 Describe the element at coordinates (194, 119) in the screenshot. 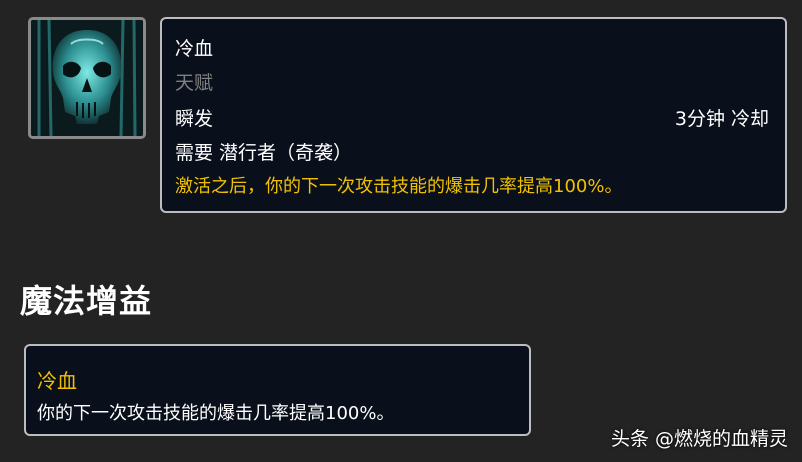

I see `cast-time: 瞬发` at that location.